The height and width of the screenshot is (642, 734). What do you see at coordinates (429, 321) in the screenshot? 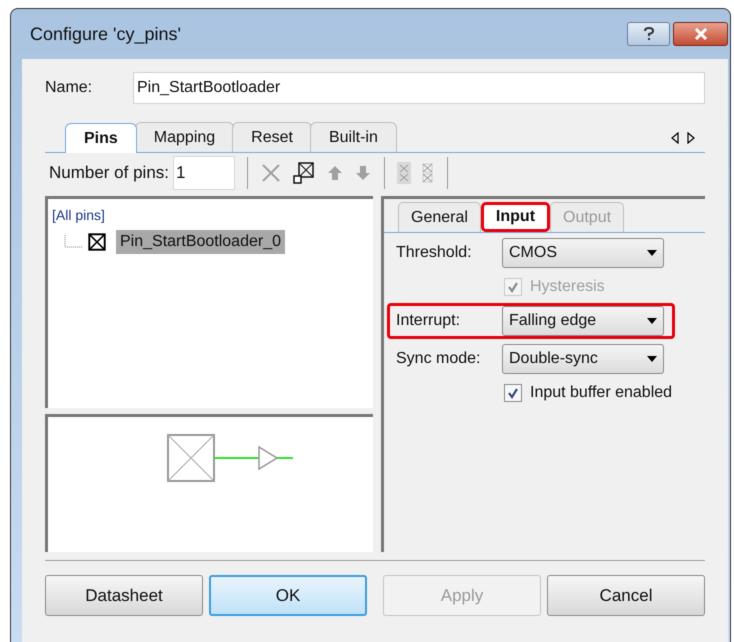
I see `setting-label: Interrupt:` at bounding box center [429, 321].